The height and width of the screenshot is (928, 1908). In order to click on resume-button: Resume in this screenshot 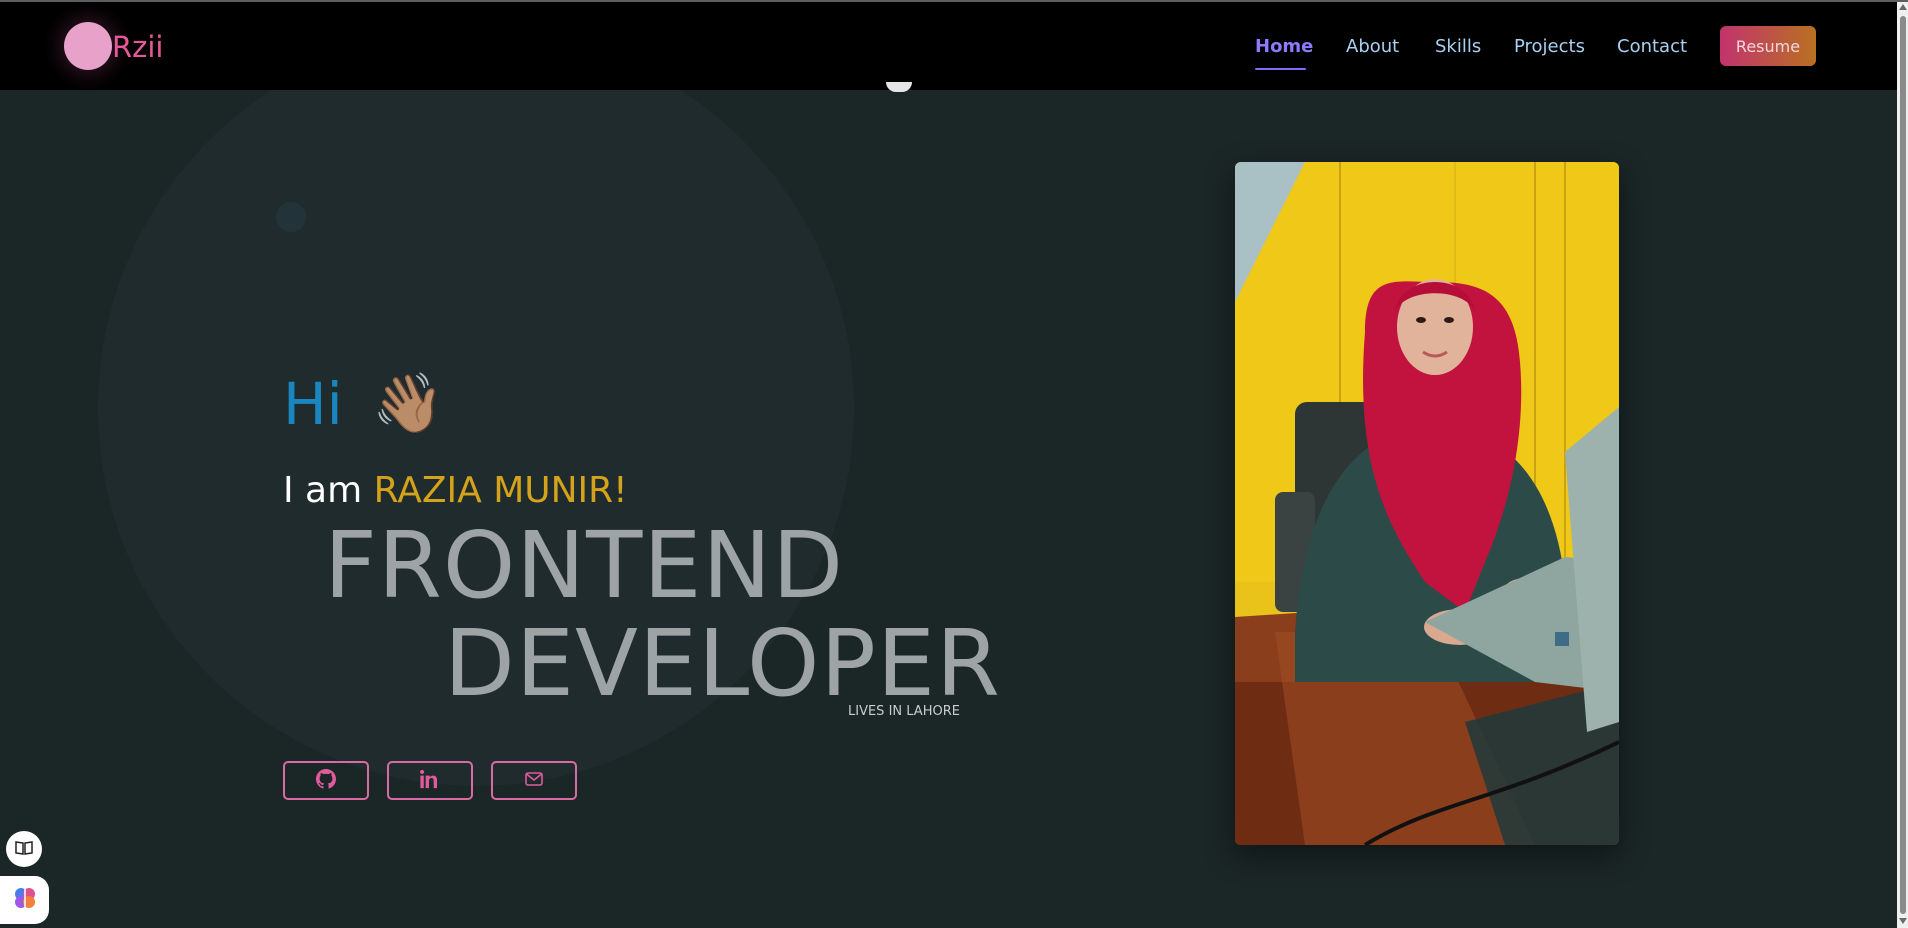, I will do `click(1768, 46)`.